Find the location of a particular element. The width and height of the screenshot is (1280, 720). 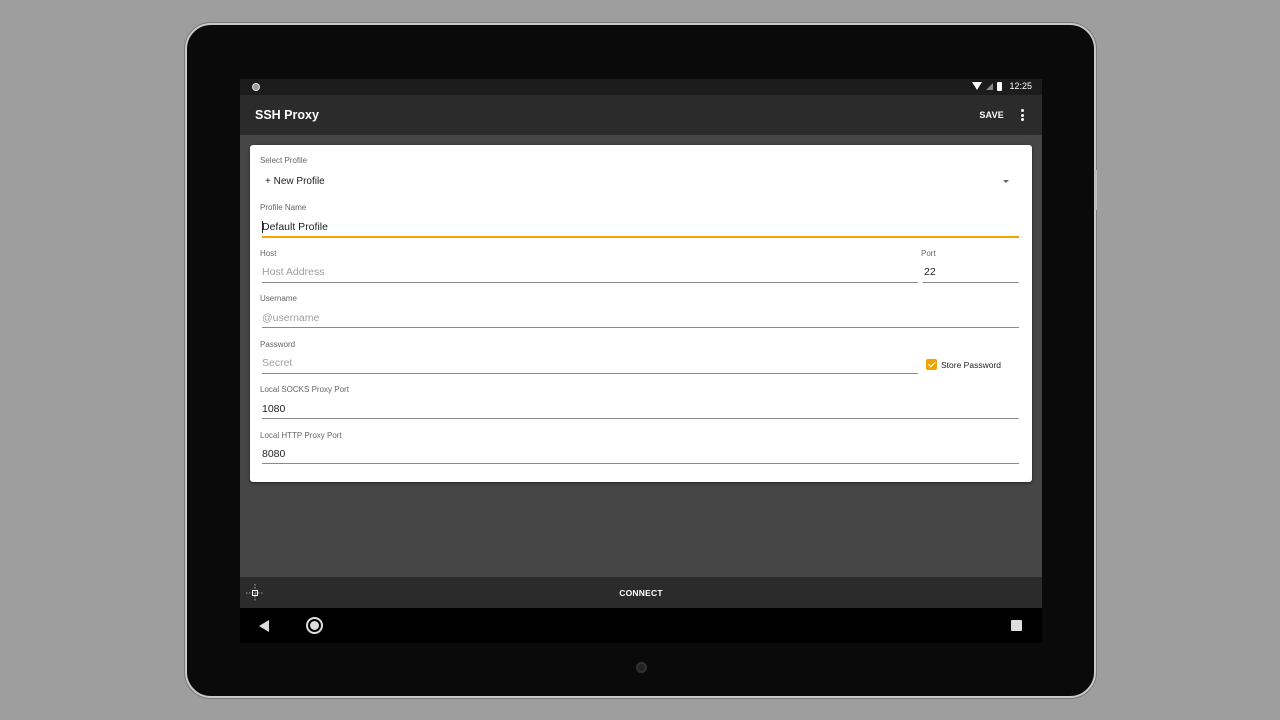

host-input: Host Address is located at coordinates (293, 272).